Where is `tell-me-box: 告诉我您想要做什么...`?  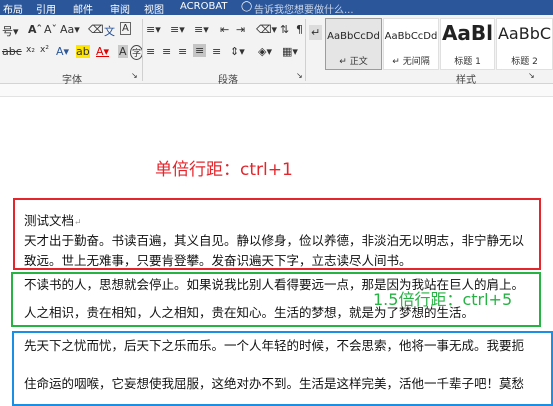 tell-me-box: 告诉我您想要做什么... is located at coordinates (304, 8).